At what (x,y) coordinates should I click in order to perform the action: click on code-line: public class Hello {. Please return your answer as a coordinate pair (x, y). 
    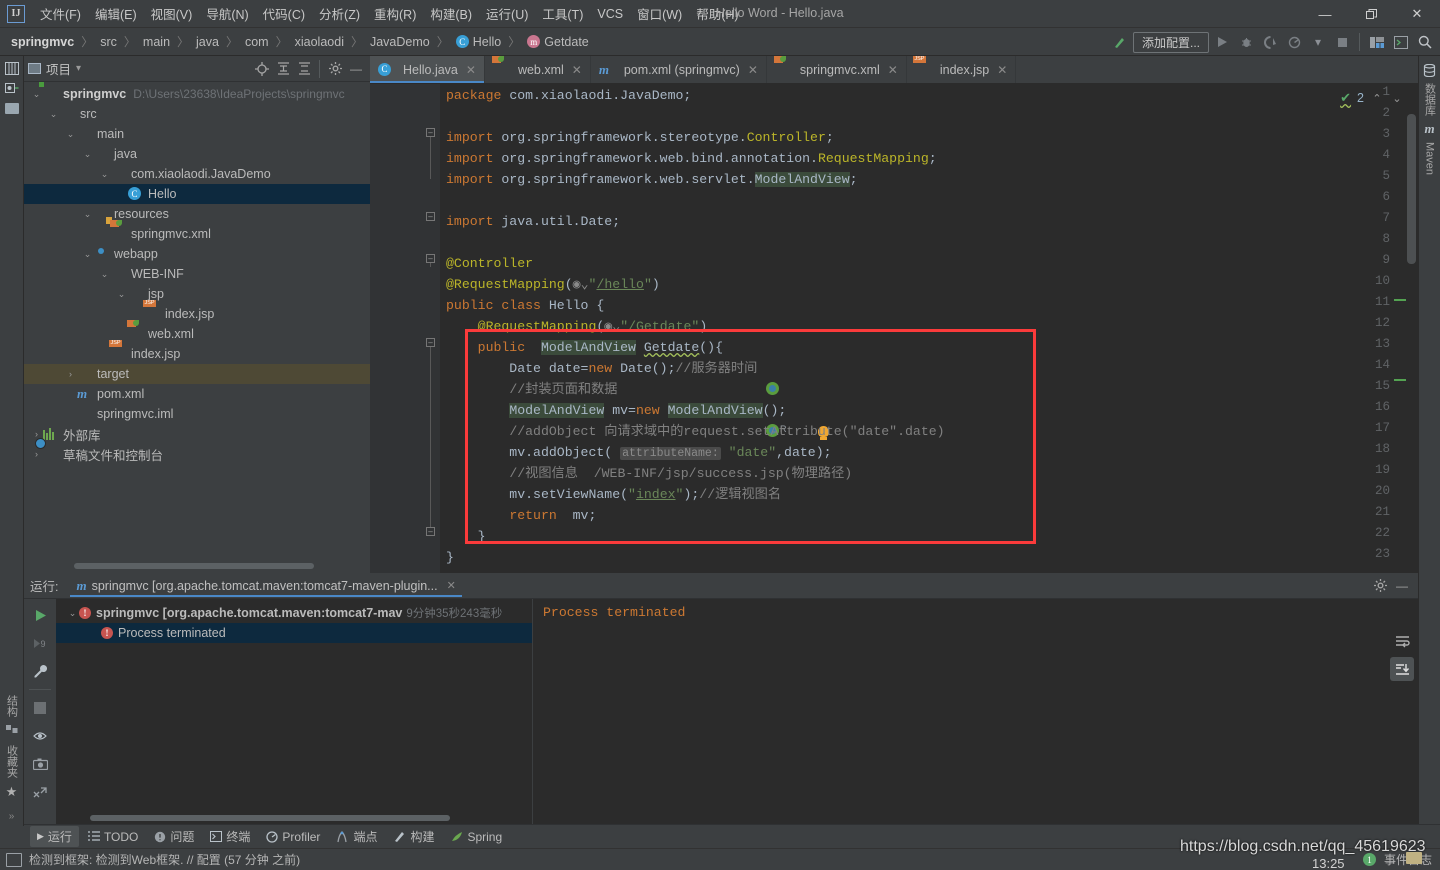
    Looking at the image, I should click on (929, 305).